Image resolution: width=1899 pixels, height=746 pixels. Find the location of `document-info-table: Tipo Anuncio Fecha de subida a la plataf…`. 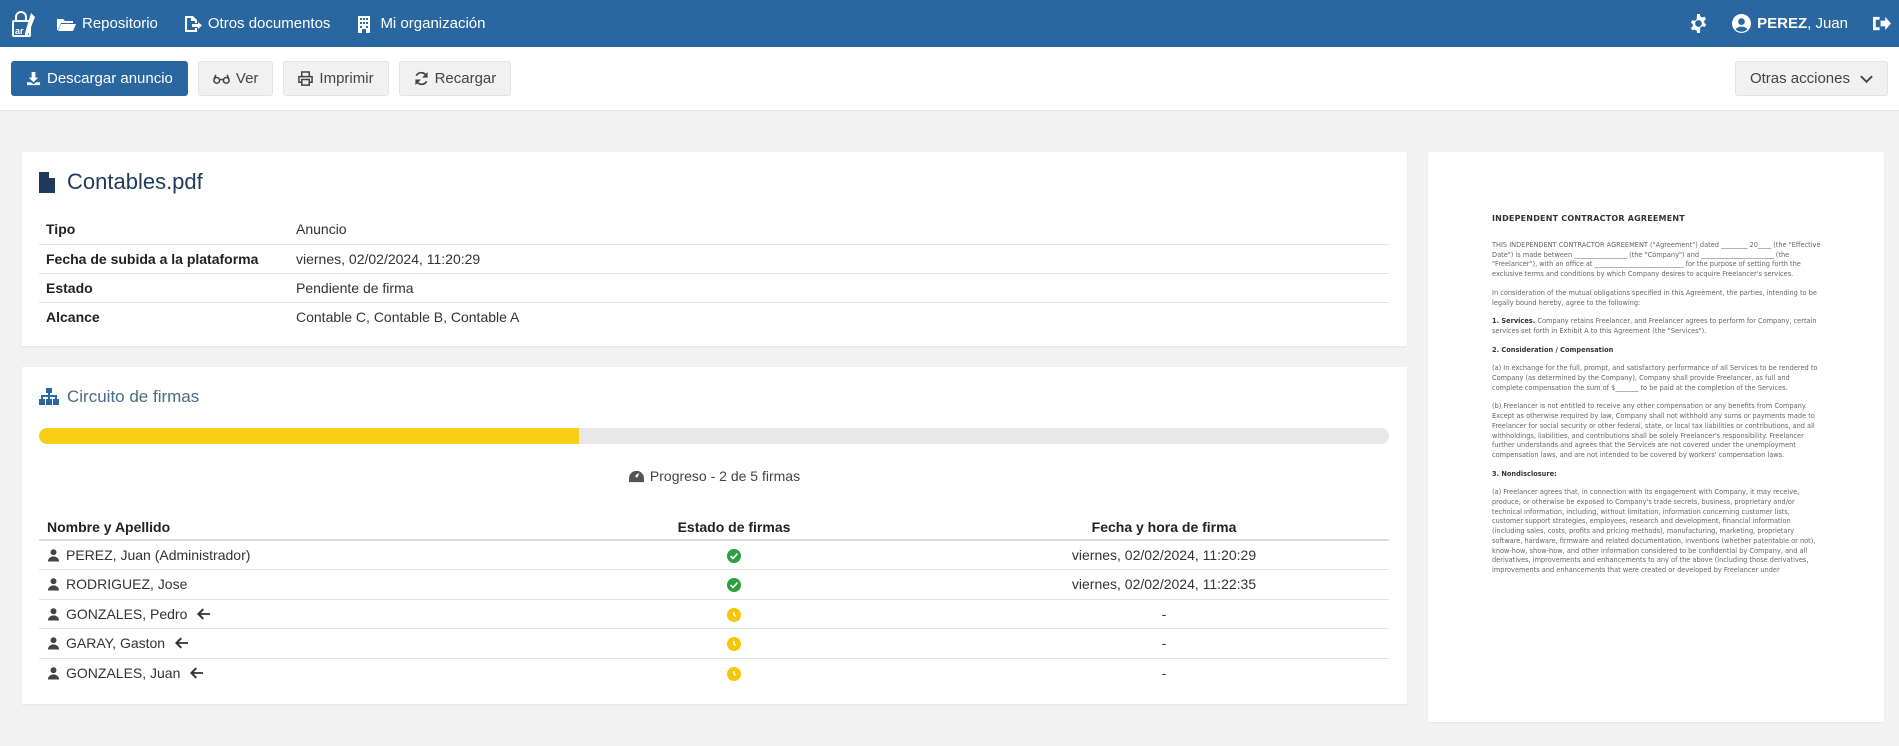

document-info-table: Tipo Anuncio Fecha de subida a la plataf… is located at coordinates (714, 273).